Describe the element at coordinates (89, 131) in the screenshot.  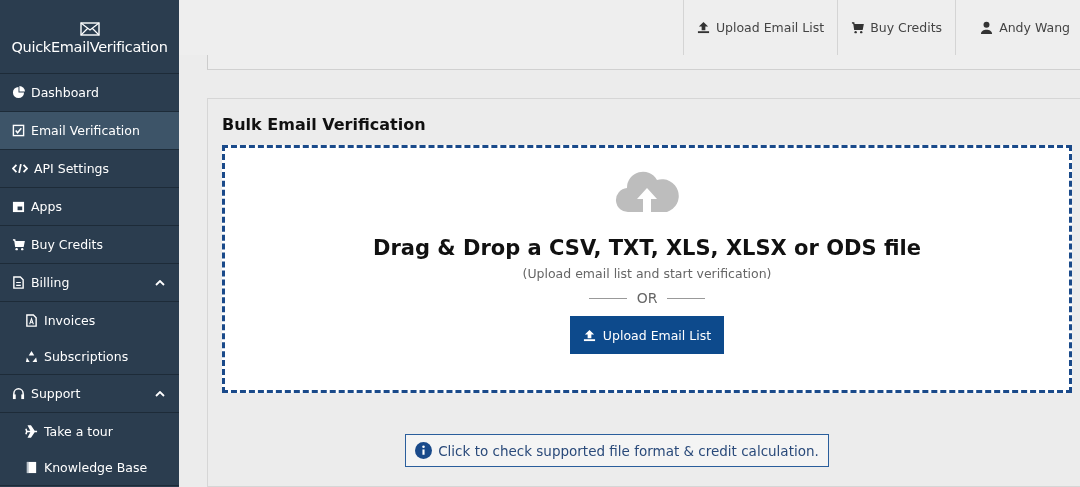
I see `sidebar-item: Email Verification` at that location.